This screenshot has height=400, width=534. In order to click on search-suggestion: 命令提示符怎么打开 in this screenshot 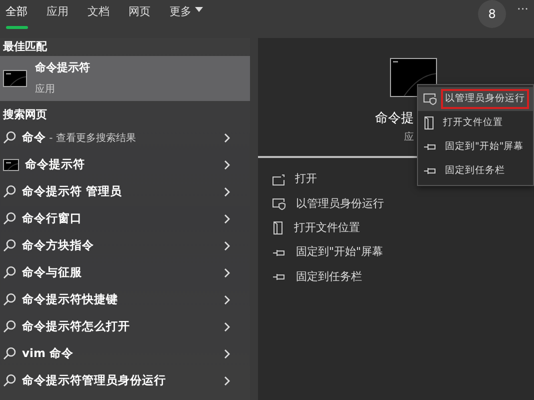, I will do `click(125, 326)`.